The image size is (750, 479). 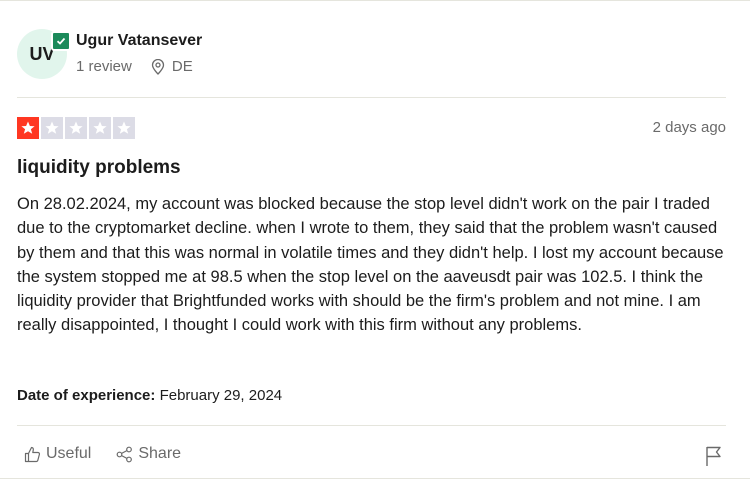 What do you see at coordinates (104, 66) in the screenshot?
I see `review-count: 1 review` at bounding box center [104, 66].